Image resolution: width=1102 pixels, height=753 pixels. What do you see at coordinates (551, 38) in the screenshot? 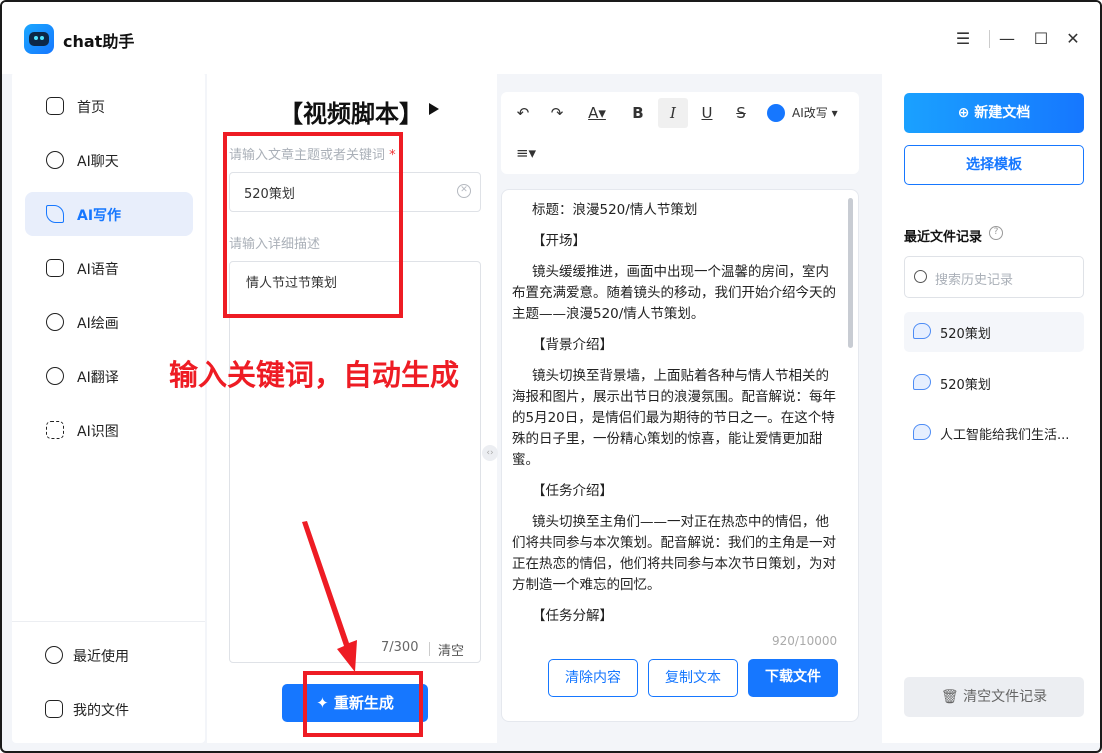
I see `title-bar: chat助手 ☰ — ☐ ✕` at bounding box center [551, 38].